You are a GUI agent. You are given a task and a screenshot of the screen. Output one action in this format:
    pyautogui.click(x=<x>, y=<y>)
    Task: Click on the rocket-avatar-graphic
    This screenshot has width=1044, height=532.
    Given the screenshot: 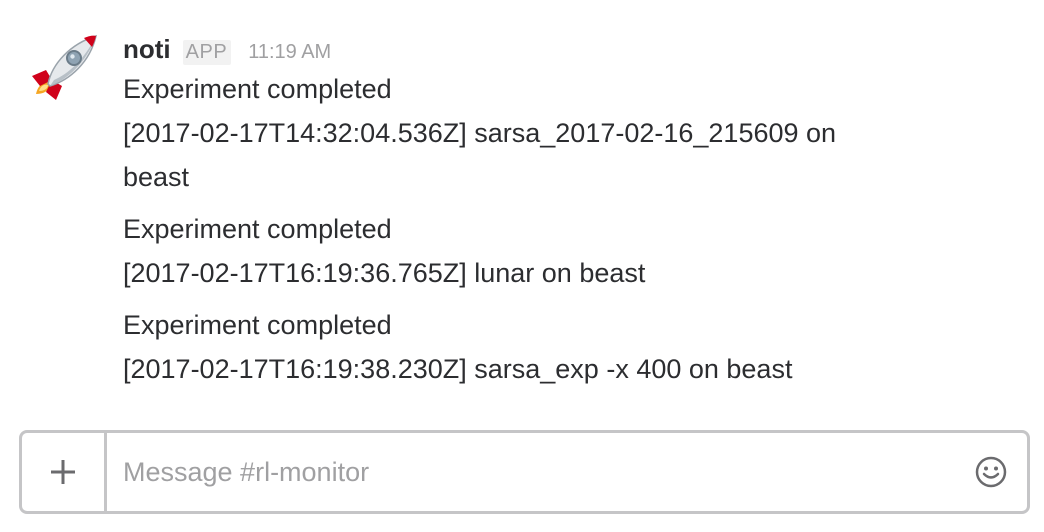 What is the action you would take?
    pyautogui.click(x=65, y=67)
    